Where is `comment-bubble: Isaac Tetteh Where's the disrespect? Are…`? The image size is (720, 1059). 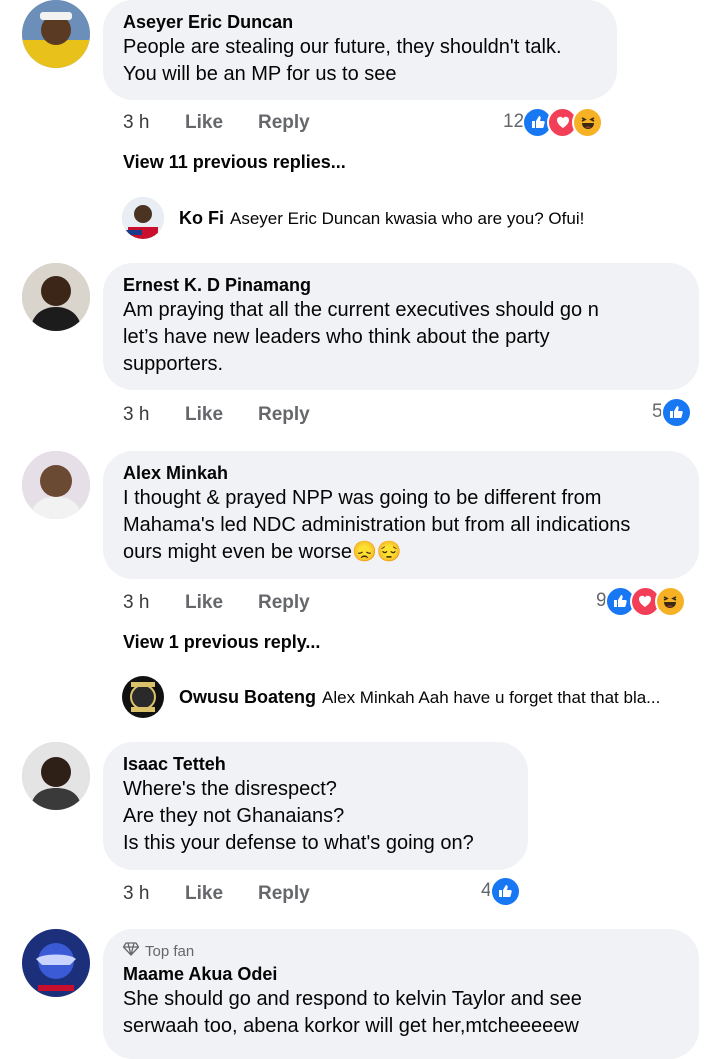
comment-bubble: Isaac Tetteh Where's the disrespect? Are… is located at coordinates (315, 806).